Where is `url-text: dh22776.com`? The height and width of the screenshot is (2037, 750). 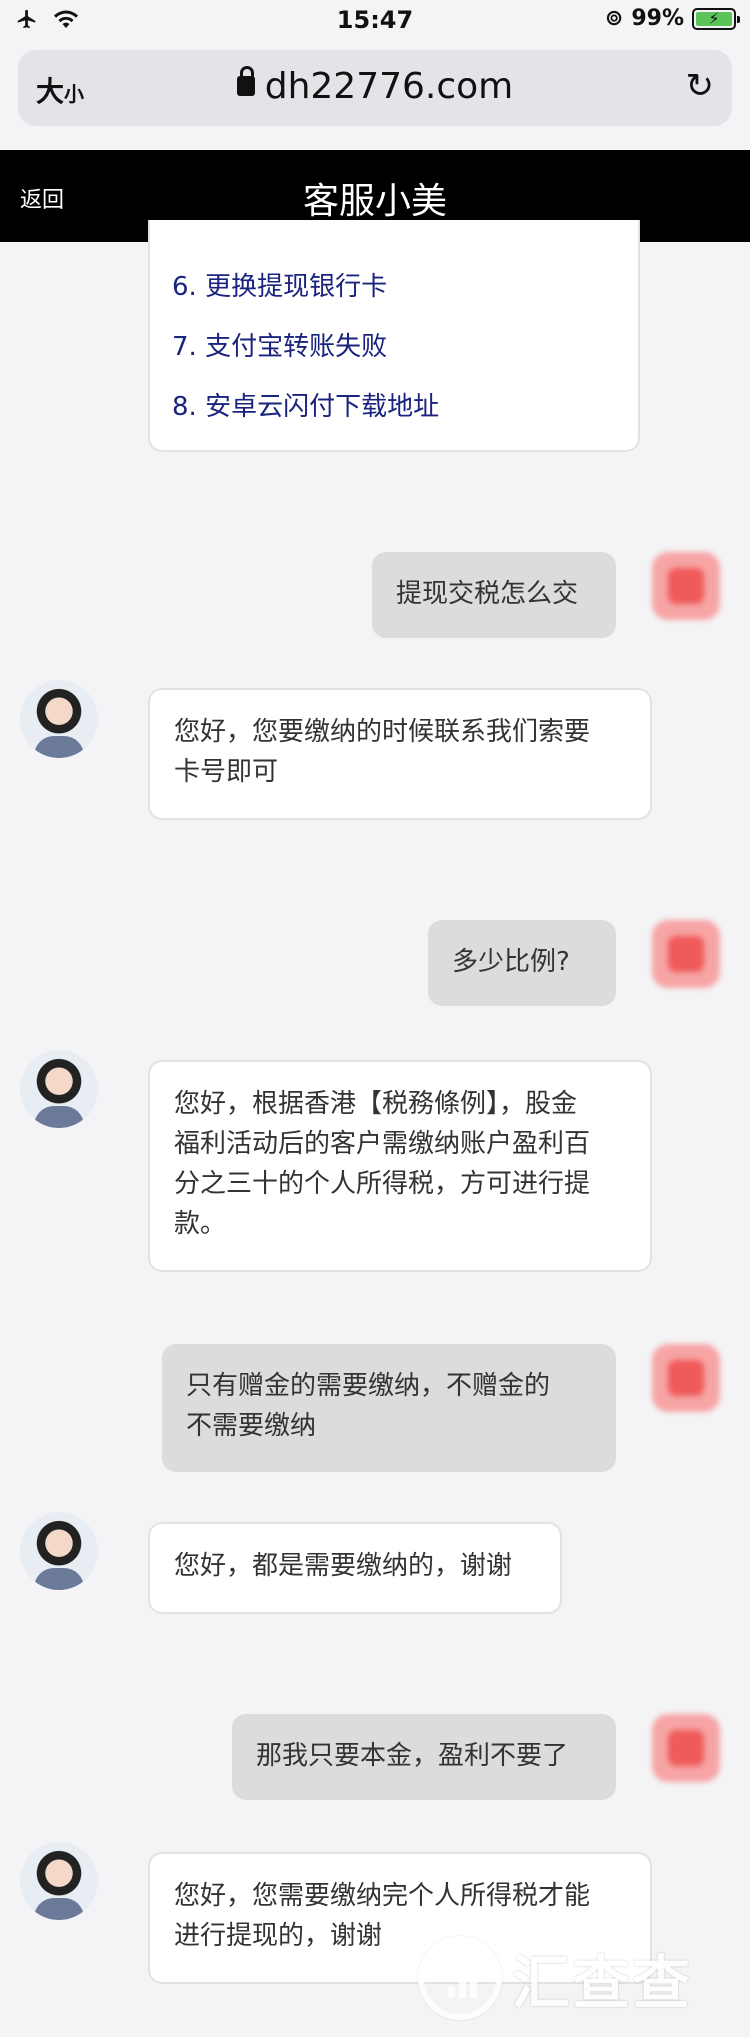 url-text: dh22776.com is located at coordinates (389, 86).